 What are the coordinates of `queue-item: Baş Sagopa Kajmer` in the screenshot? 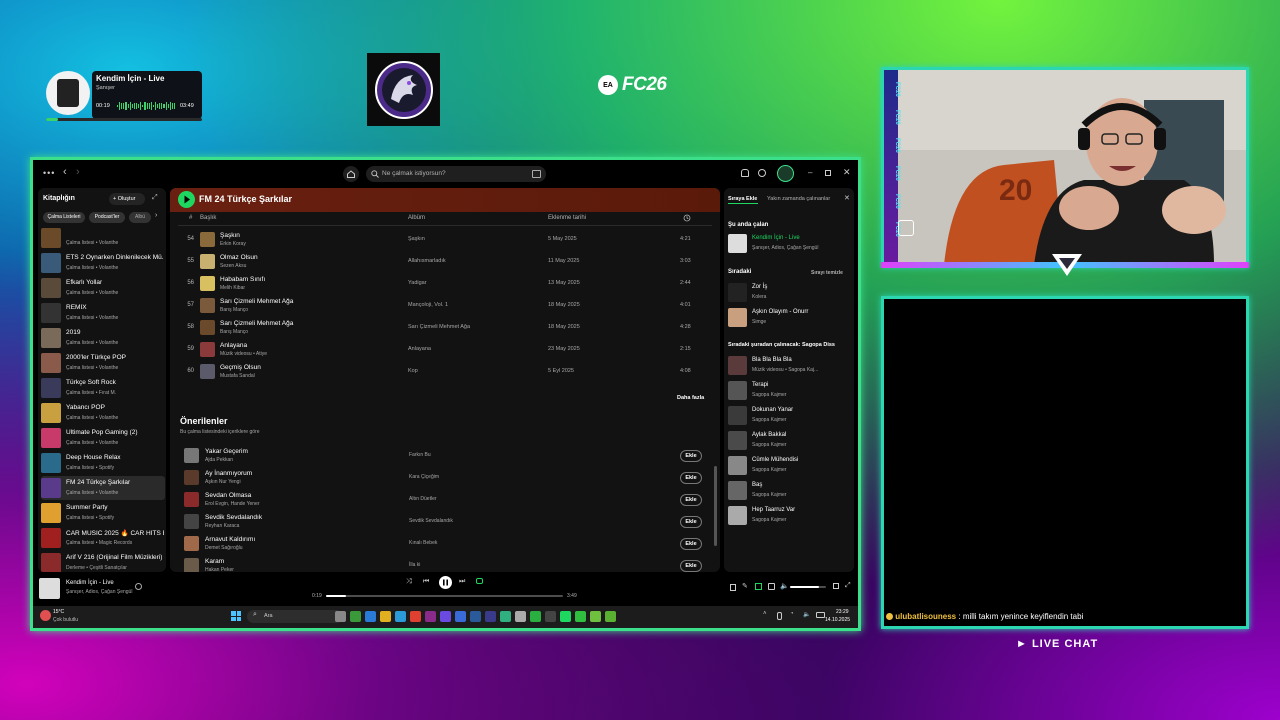 It's located at (790, 491).